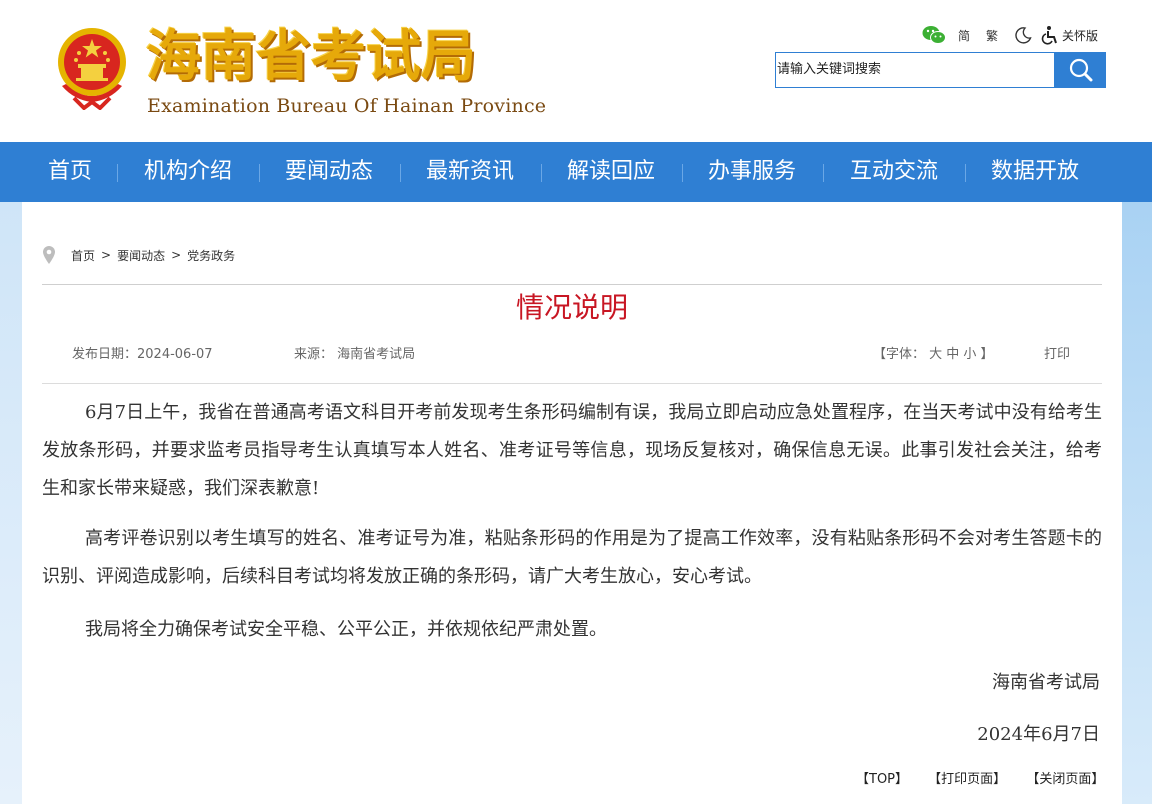  What do you see at coordinates (141, 255) in the screenshot?
I see `breadcrumb-news: 要闻动态` at bounding box center [141, 255].